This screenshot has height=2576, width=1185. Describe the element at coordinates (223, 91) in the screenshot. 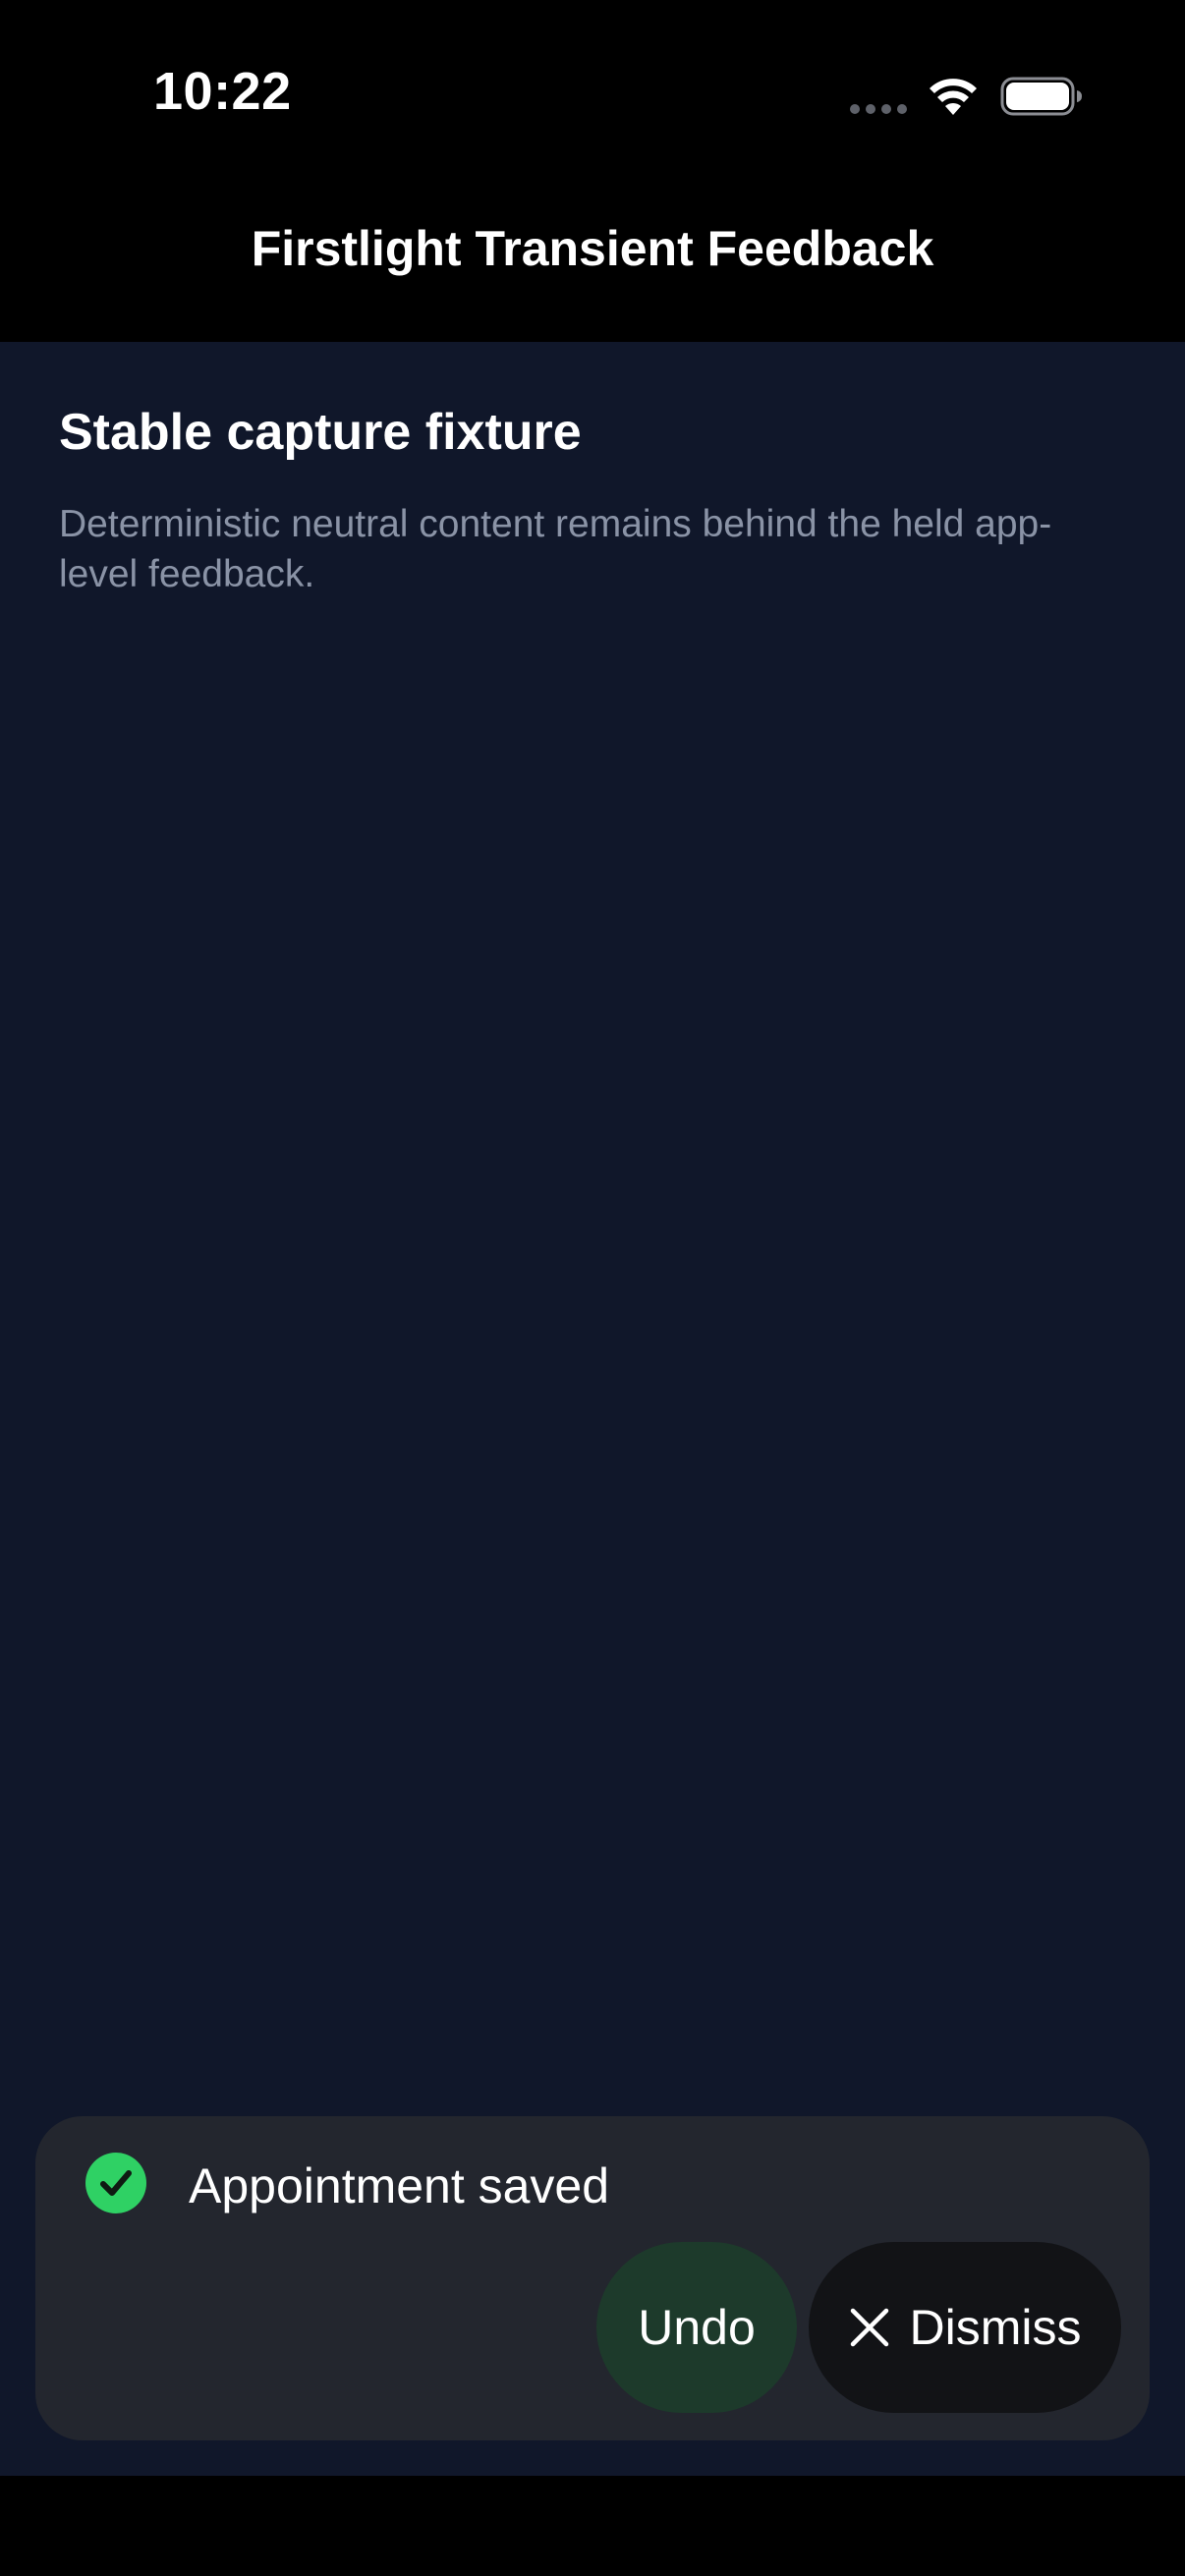

I see `status-time: 10:22` at that location.